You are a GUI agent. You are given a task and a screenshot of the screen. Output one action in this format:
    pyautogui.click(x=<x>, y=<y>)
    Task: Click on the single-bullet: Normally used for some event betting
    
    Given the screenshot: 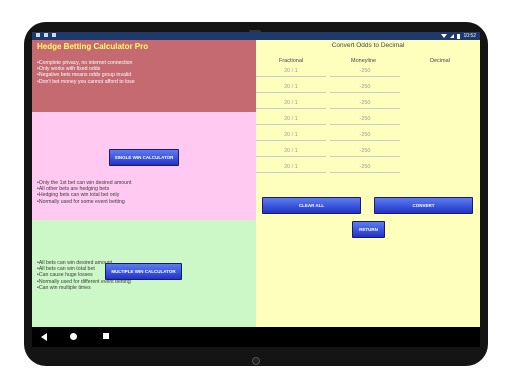 What is the action you would take?
    pyautogui.click(x=84, y=202)
    